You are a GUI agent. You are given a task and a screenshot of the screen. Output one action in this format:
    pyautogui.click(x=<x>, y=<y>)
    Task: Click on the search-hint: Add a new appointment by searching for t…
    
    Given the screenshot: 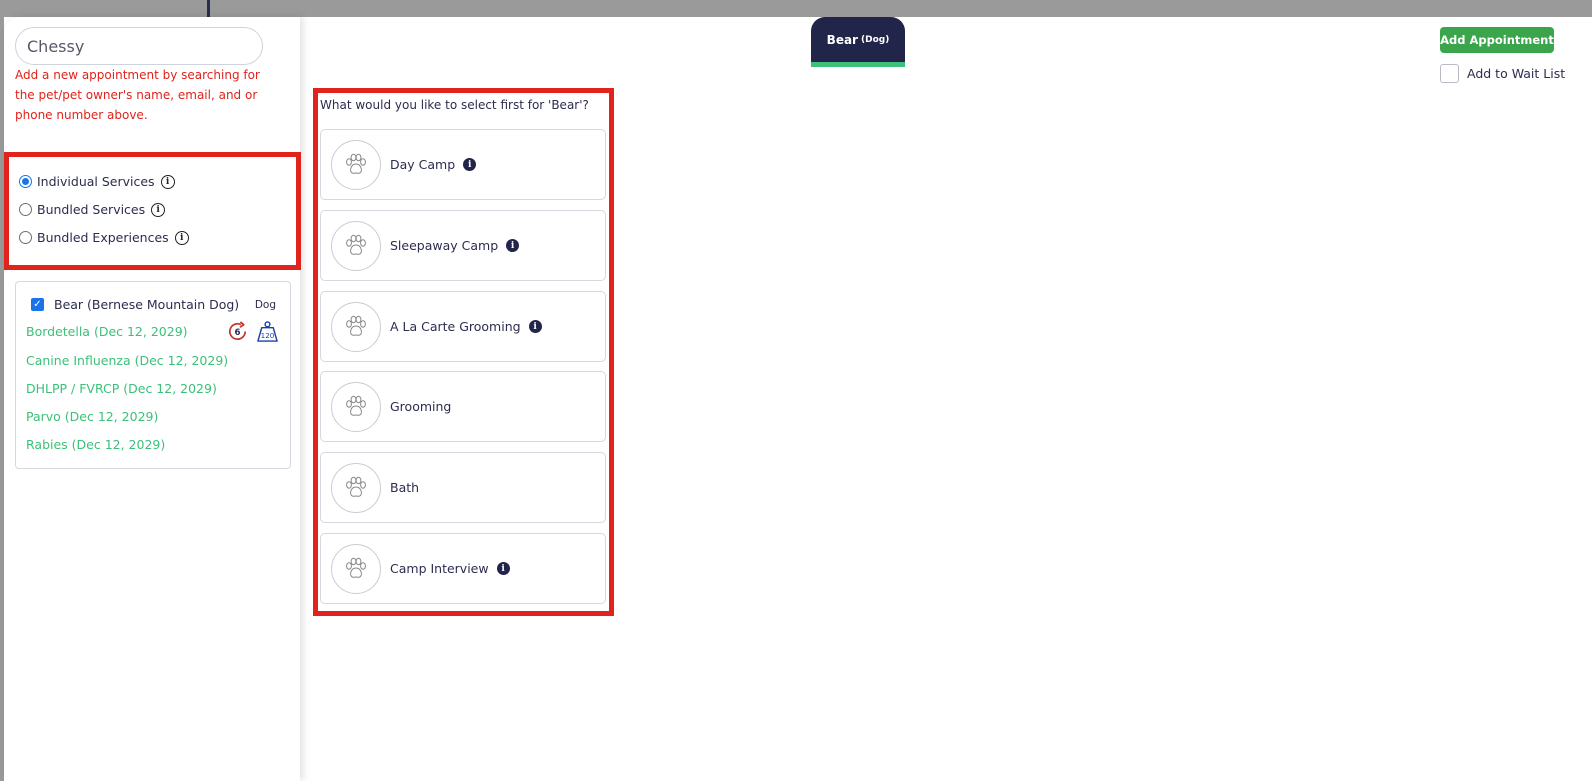 What is the action you would take?
    pyautogui.click(x=137, y=95)
    